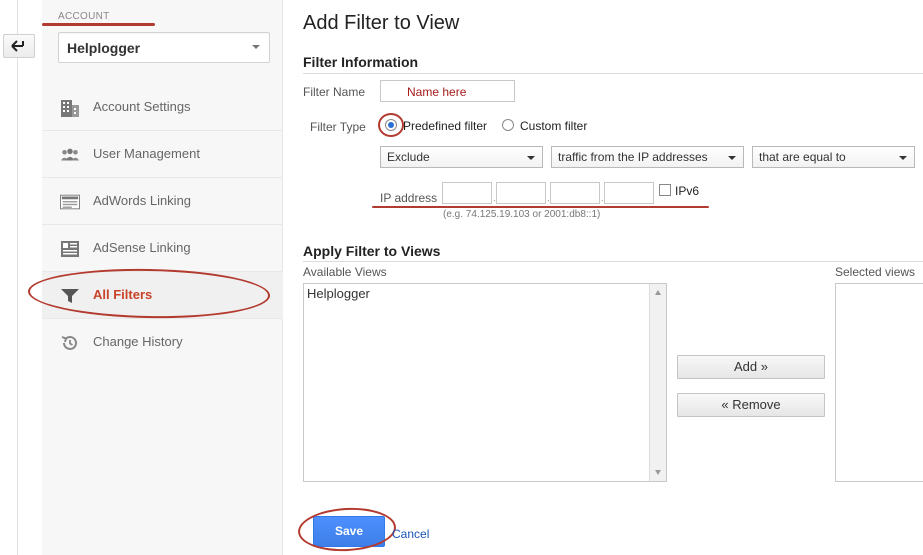 The height and width of the screenshot is (555, 923). What do you see at coordinates (372, 251) in the screenshot?
I see `apply-filter-heading: Apply Filter to Views` at bounding box center [372, 251].